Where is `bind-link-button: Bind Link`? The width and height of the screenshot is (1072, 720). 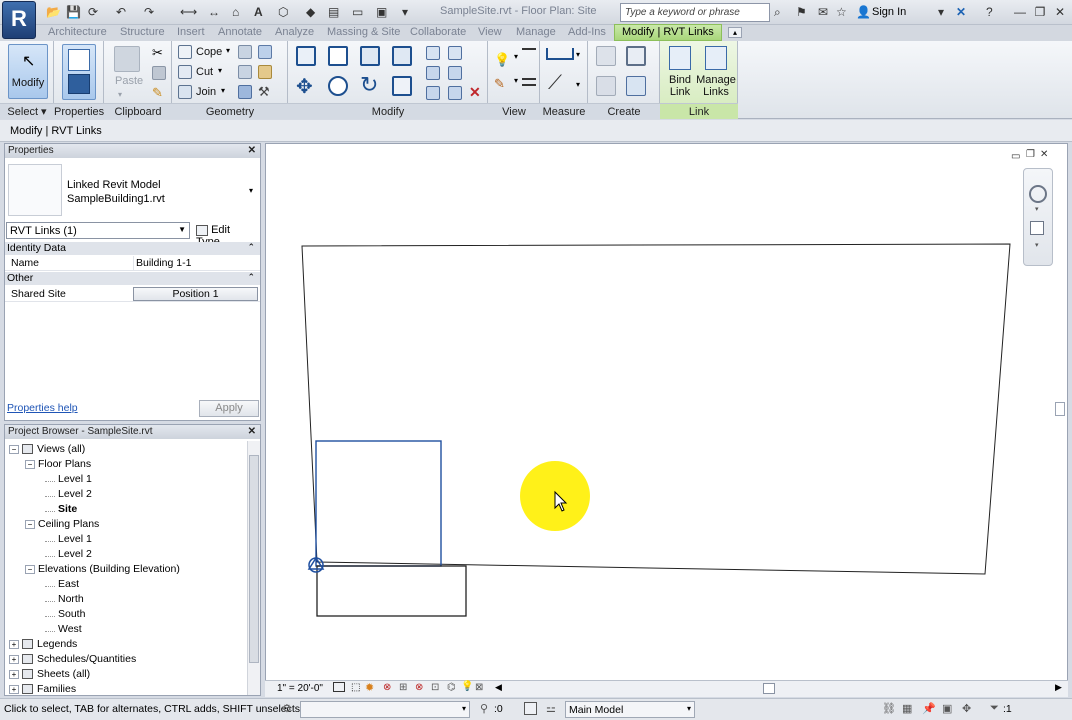 bind-link-button: Bind Link is located at coordinates (680, 72).